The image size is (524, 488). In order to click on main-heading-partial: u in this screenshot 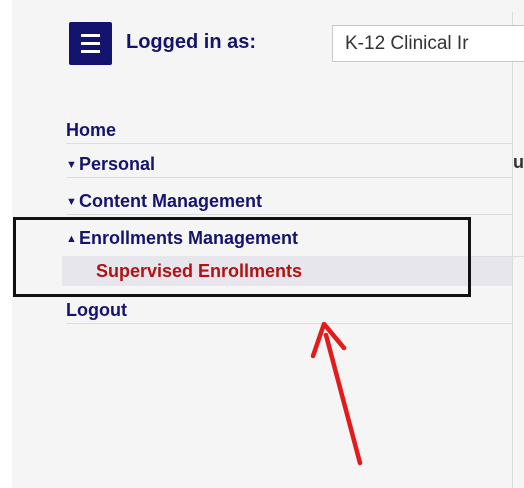, I will do `click(518, 162)`.